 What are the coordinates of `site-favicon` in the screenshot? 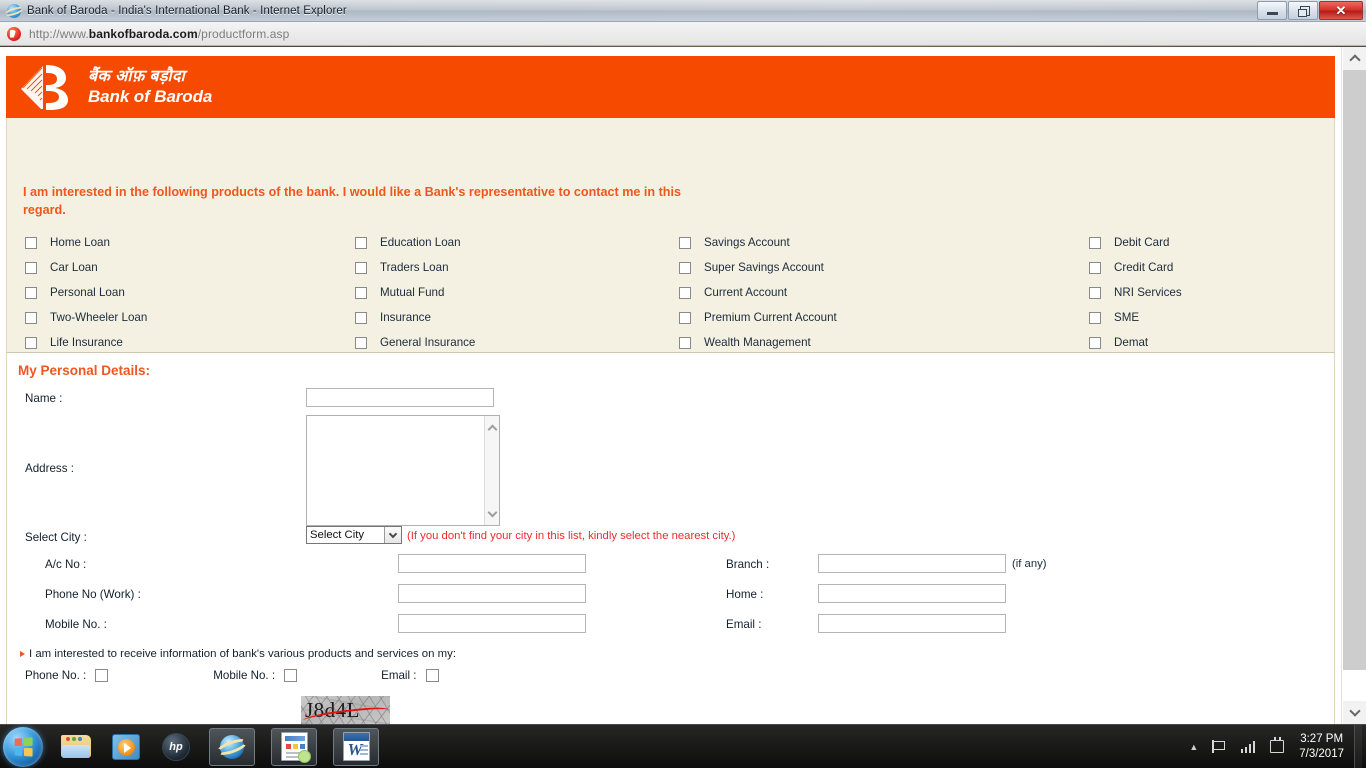 It's located at (14, 34).